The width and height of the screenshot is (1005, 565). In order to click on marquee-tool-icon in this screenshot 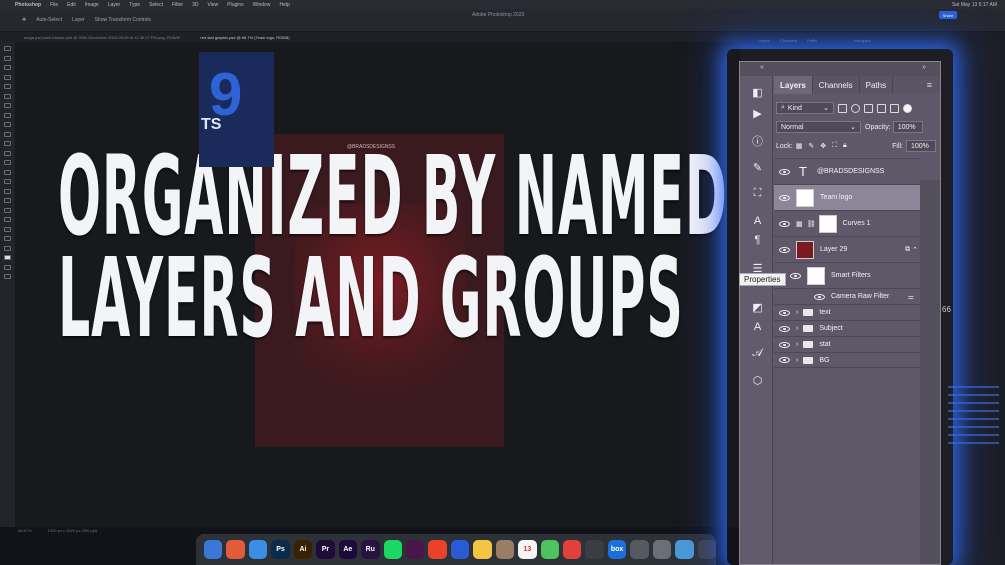, I will do `click(7, 58)`.